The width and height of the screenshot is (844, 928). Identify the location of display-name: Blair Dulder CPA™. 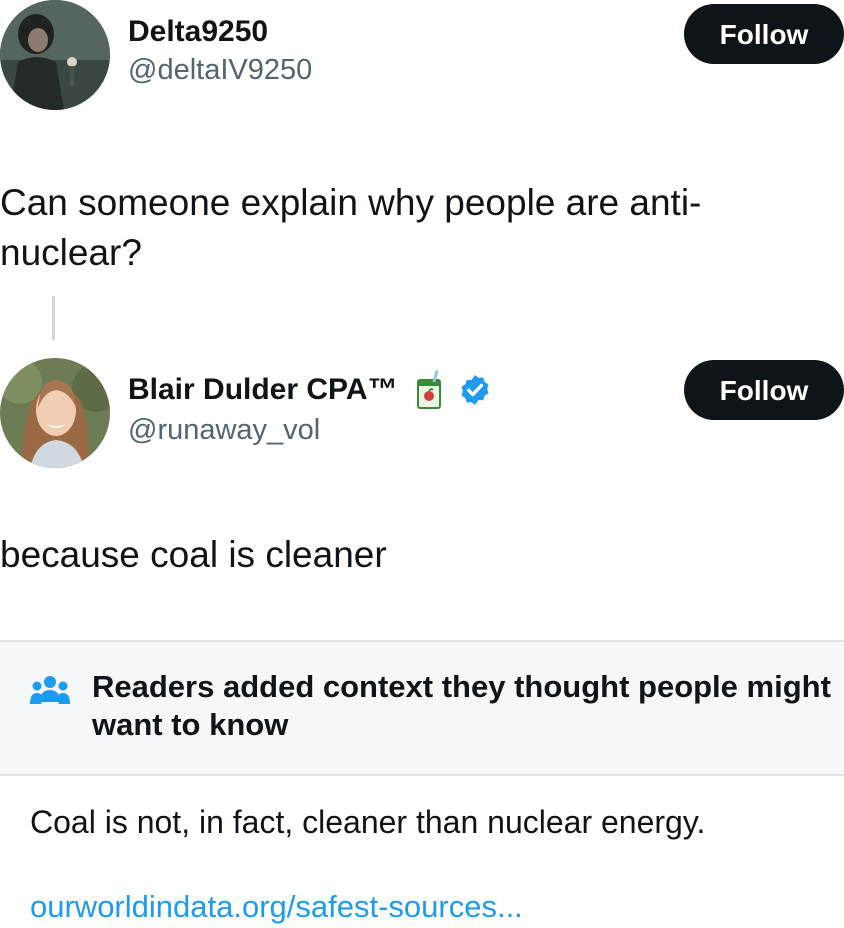
(310, 389).